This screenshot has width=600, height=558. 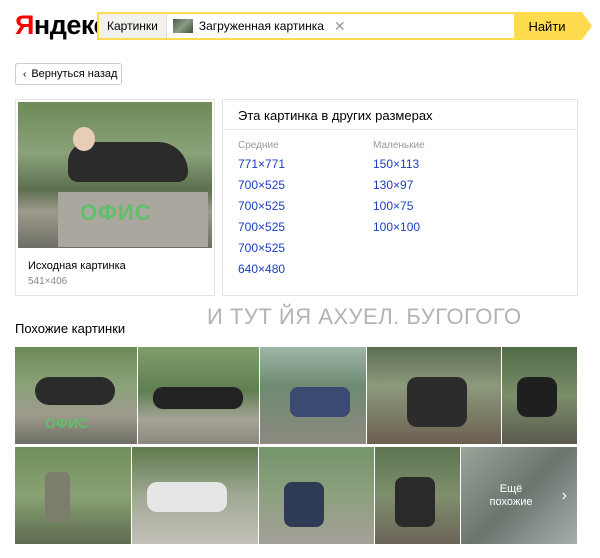 I want to click on original-image: ОФИС, so click(x=115, y=175).